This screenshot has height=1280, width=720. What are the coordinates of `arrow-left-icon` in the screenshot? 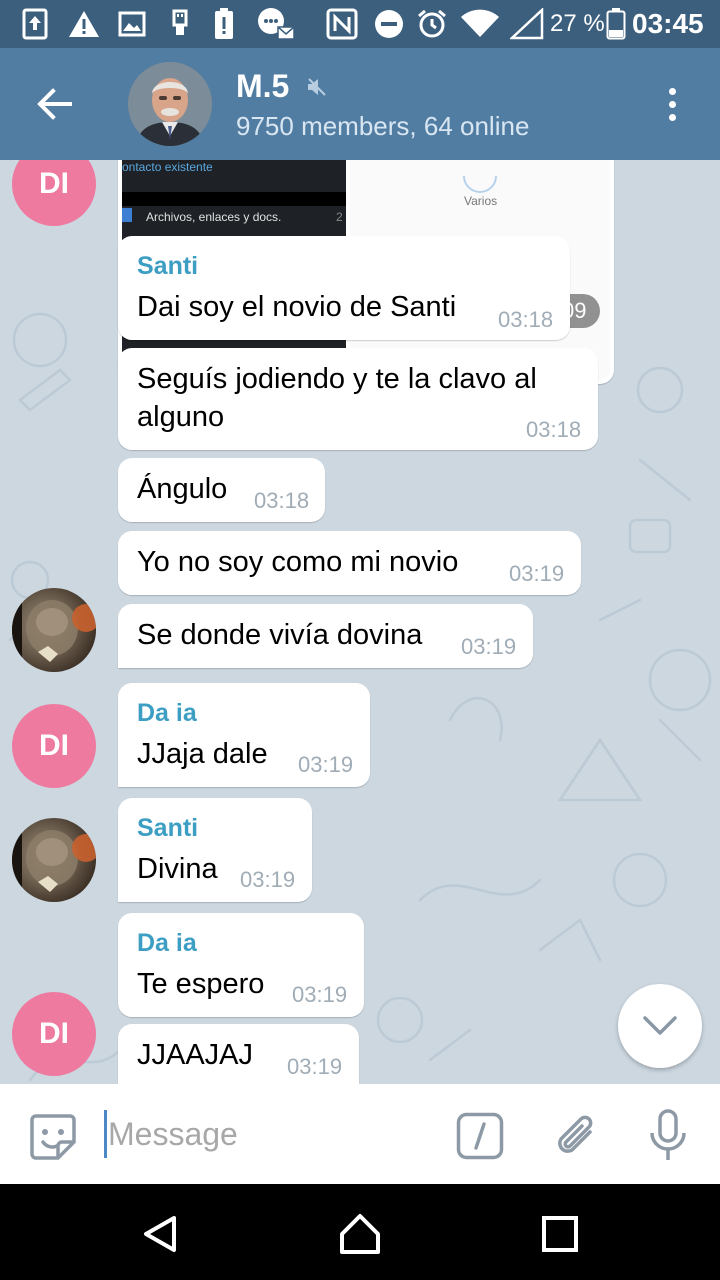 It's located at (54, 104).